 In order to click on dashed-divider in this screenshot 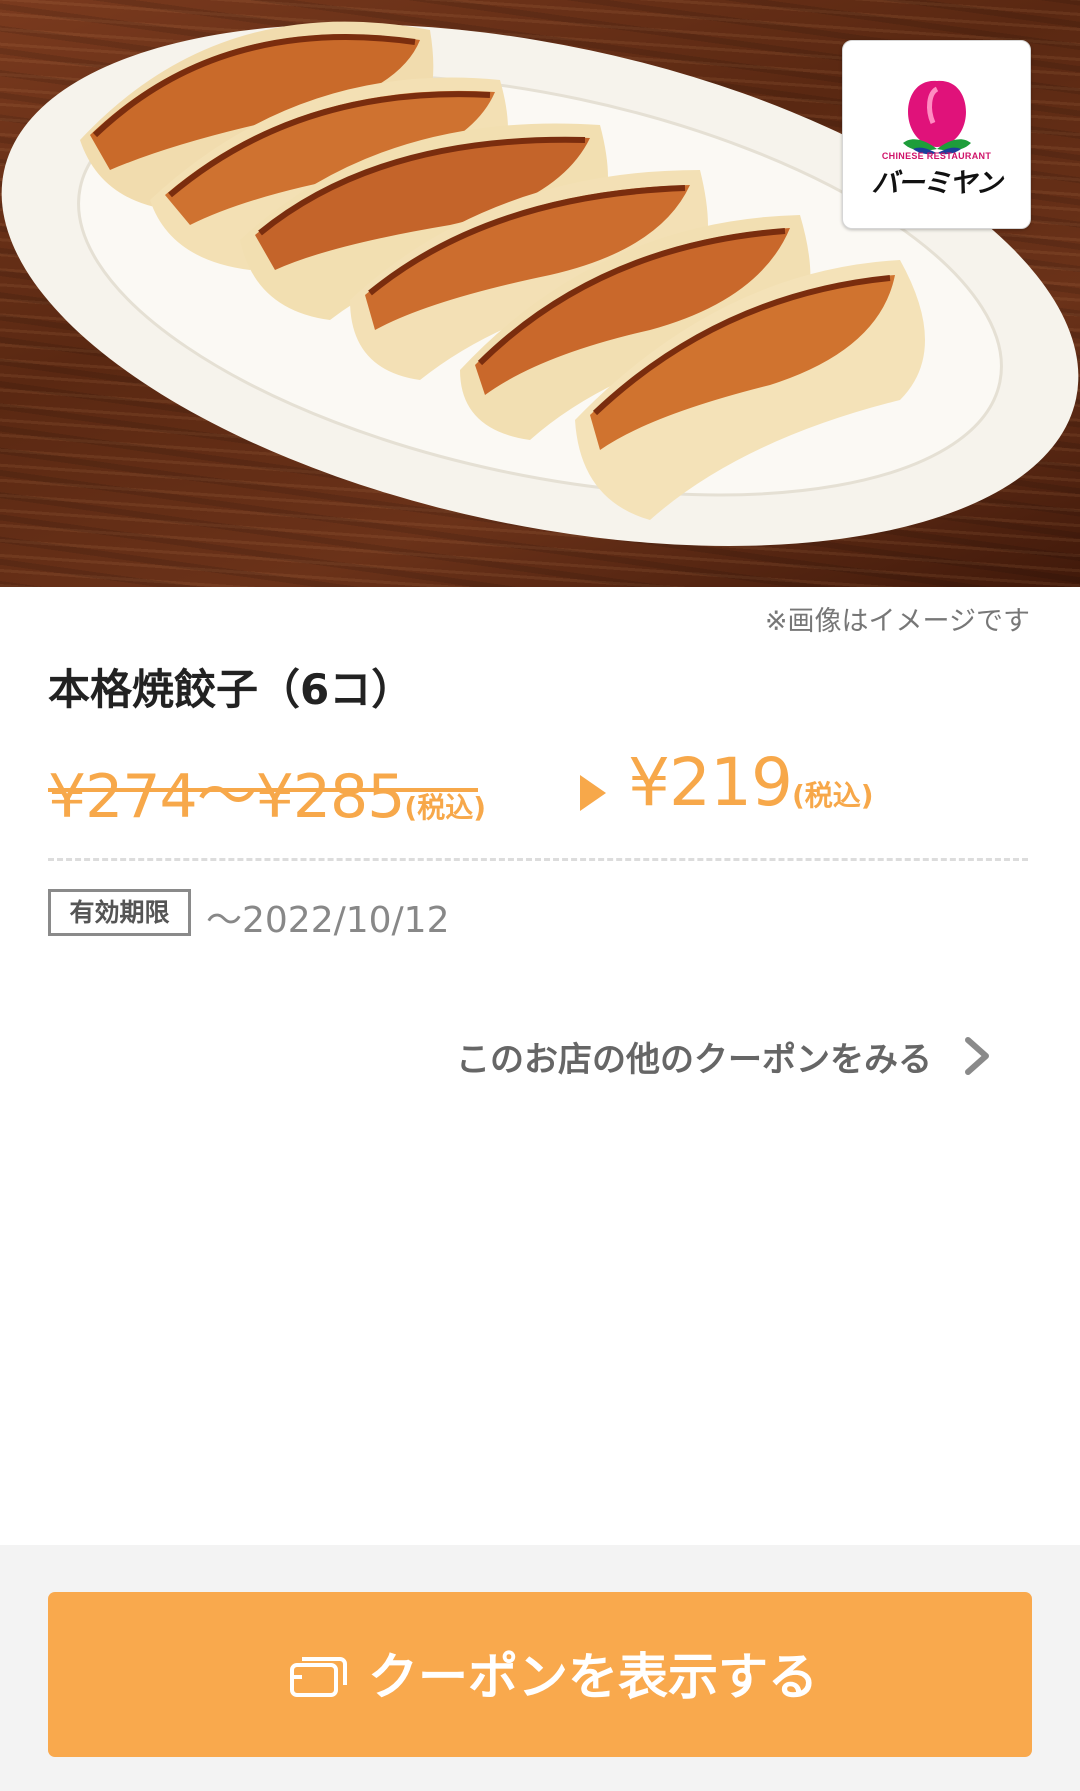, I will do `click(538, 859)`.